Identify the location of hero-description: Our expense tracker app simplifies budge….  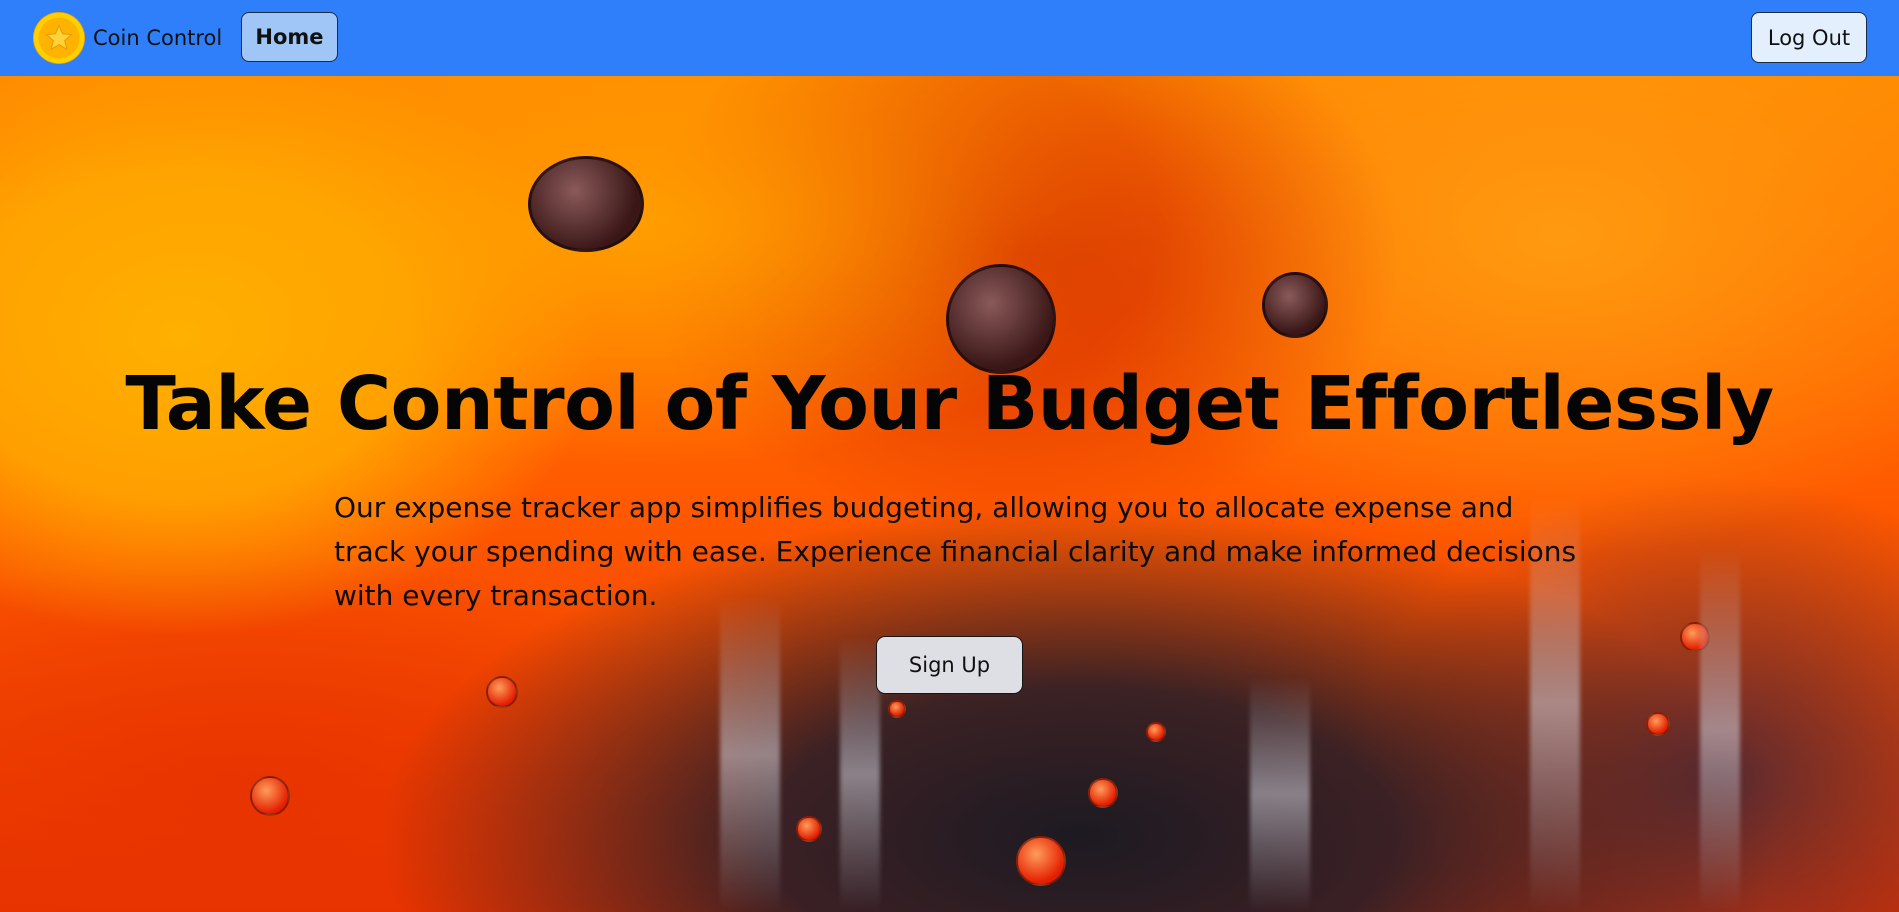
(955, 551).